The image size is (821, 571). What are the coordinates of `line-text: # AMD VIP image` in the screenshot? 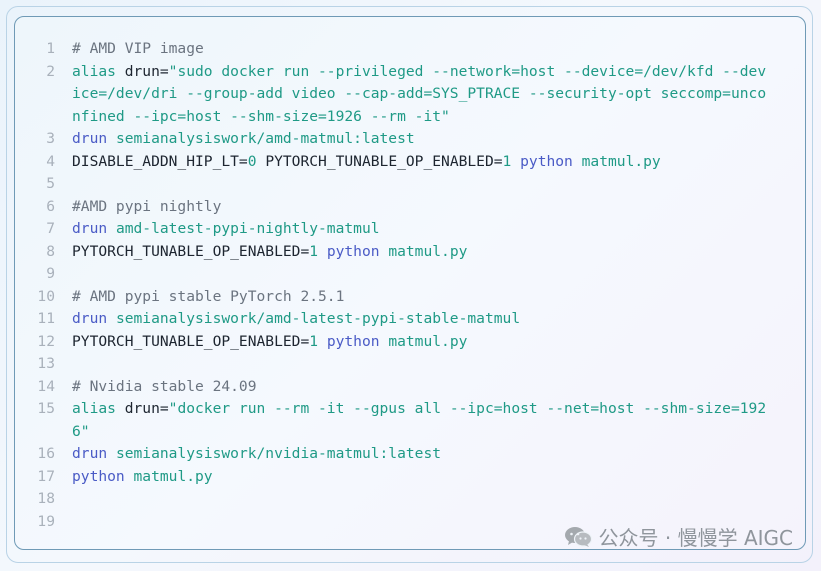 It's located at (422, 49).